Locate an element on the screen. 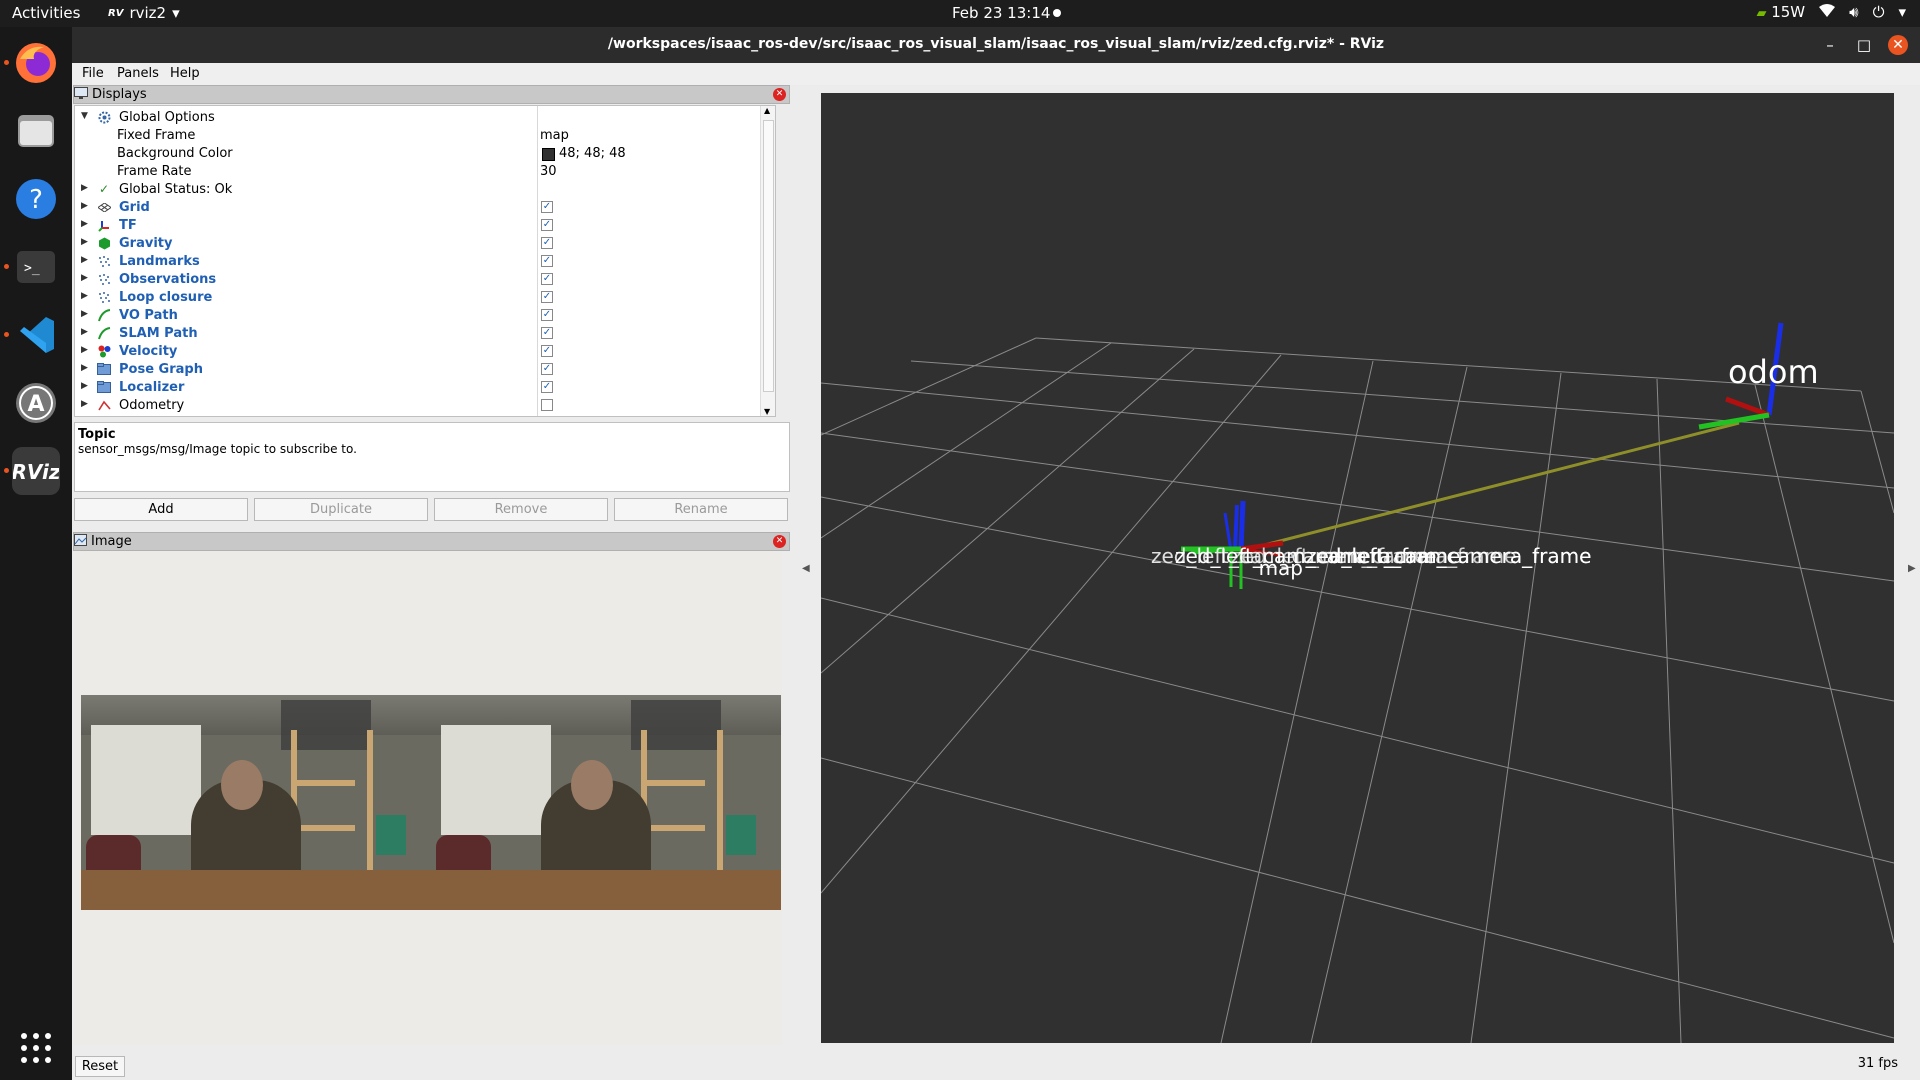  tree-row-observations: ▶ Observations ✓ is located at coordinates (425, 279).